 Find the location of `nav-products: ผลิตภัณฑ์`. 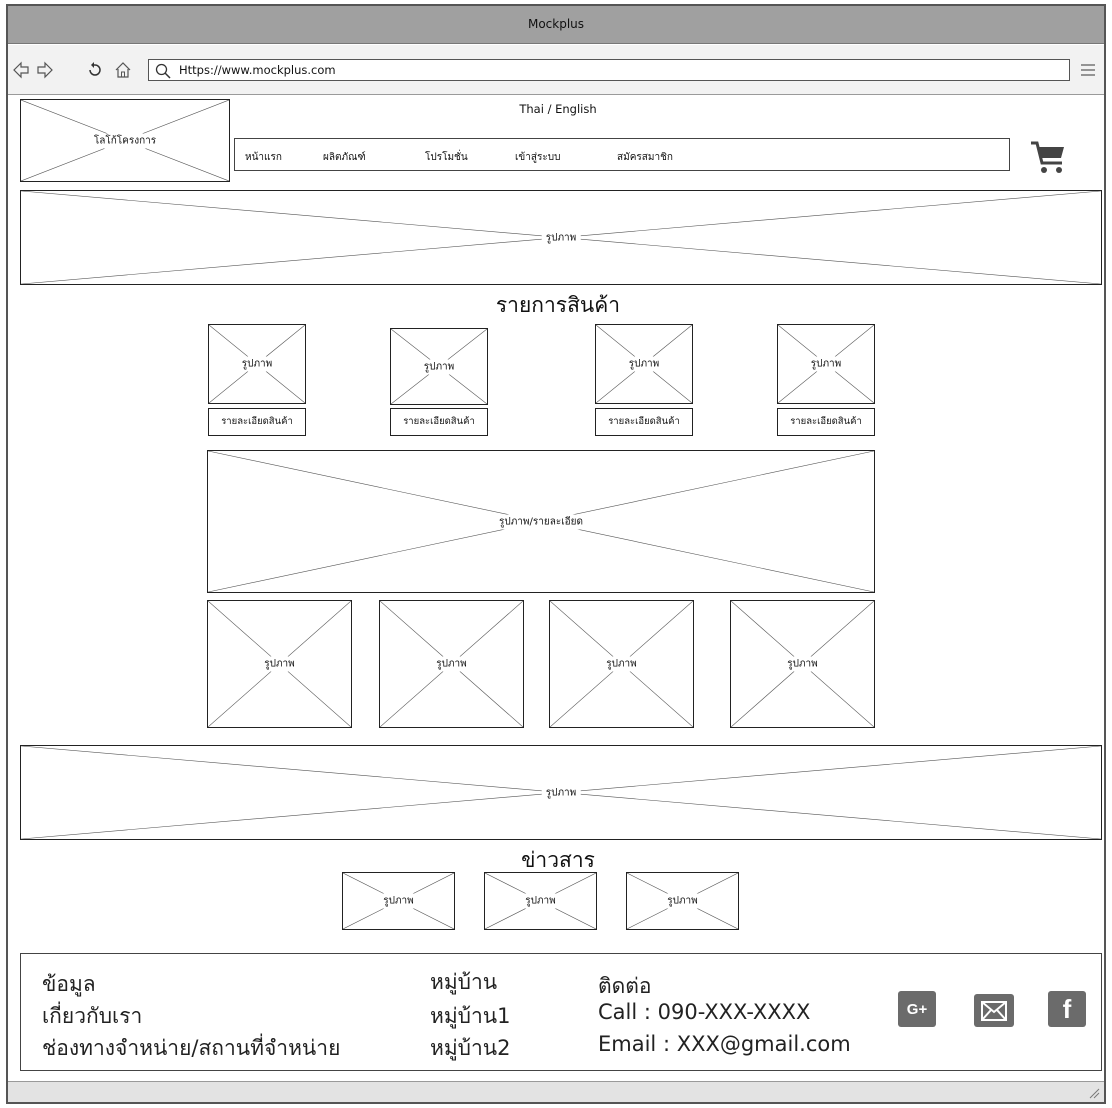

nav-products: ผลิตภัณฑ์ is located at coordinates (344, 157).